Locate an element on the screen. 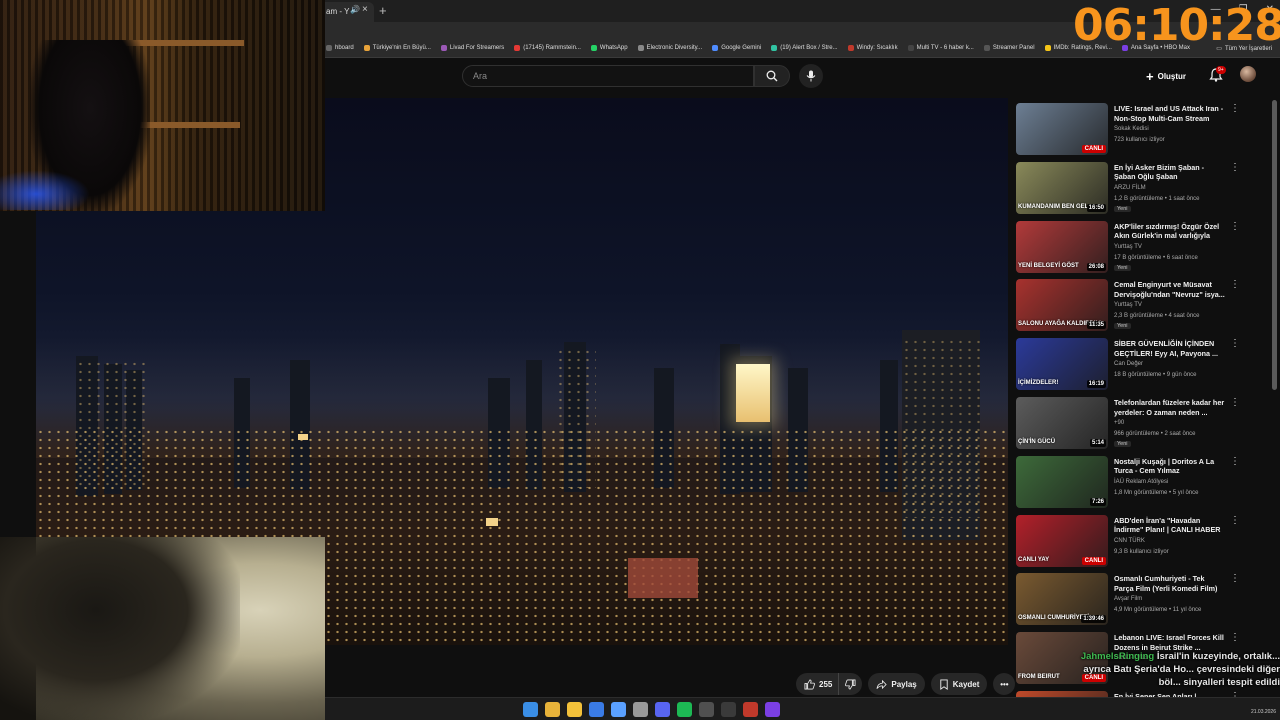  video-thumbnail: YENİ BELGEYİ GÖST 26:08 is located at coordinates (1062, 246).